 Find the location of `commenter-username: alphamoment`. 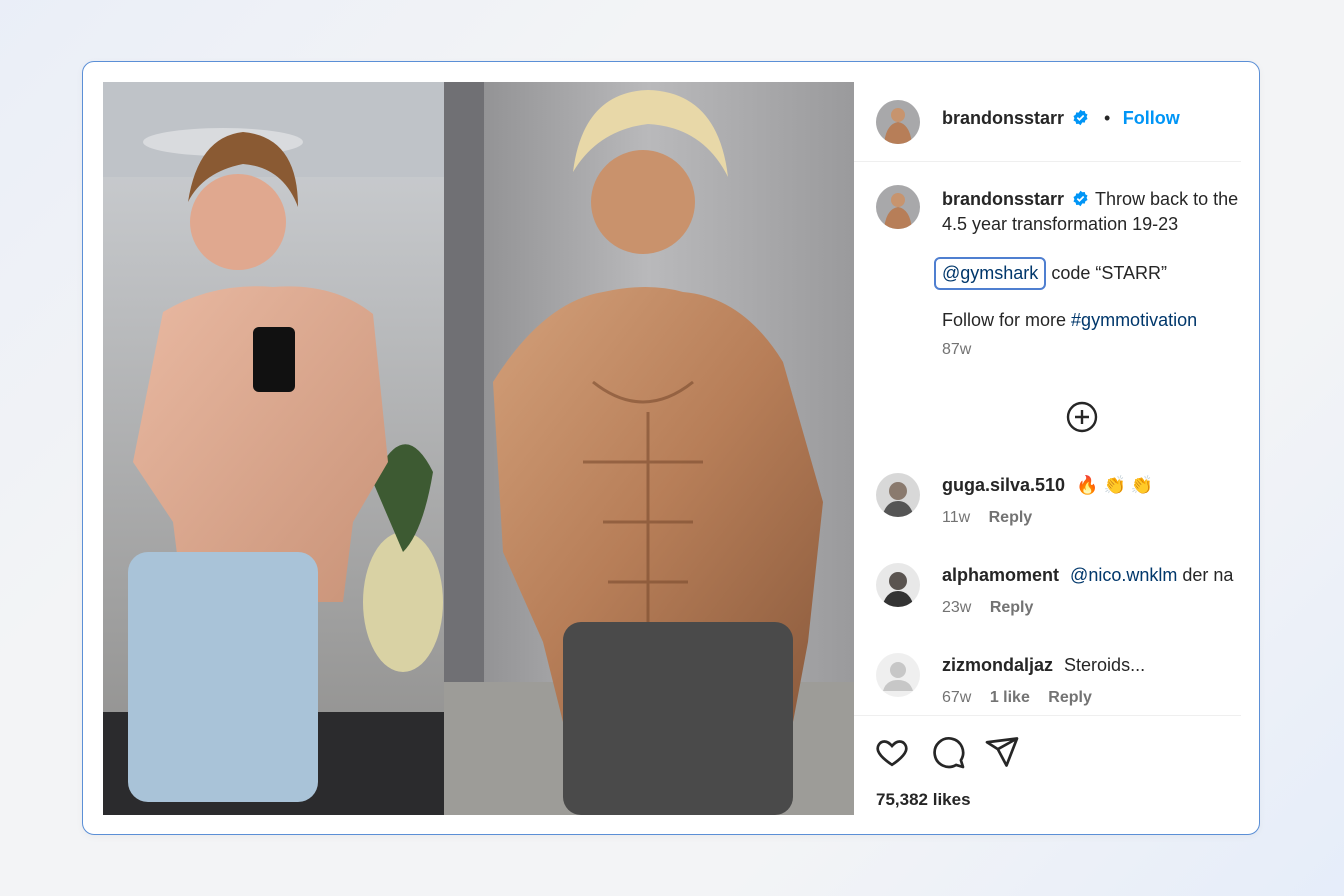

commenter-username: alphamoment is located at coordinates (1000, 575).